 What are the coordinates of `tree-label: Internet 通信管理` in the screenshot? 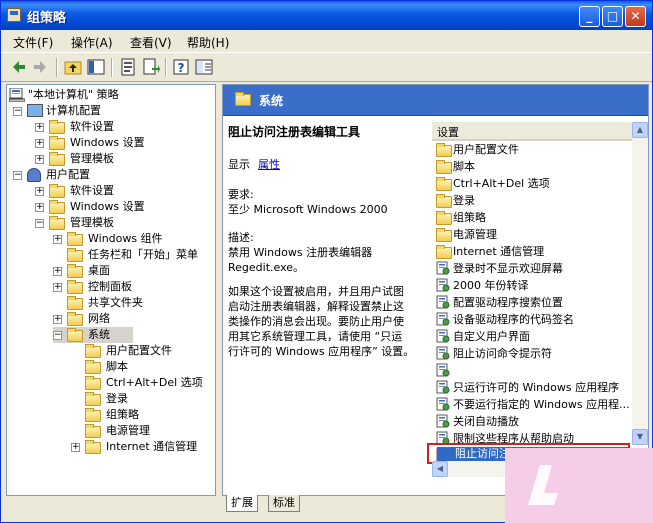 It's located at (152, 446).